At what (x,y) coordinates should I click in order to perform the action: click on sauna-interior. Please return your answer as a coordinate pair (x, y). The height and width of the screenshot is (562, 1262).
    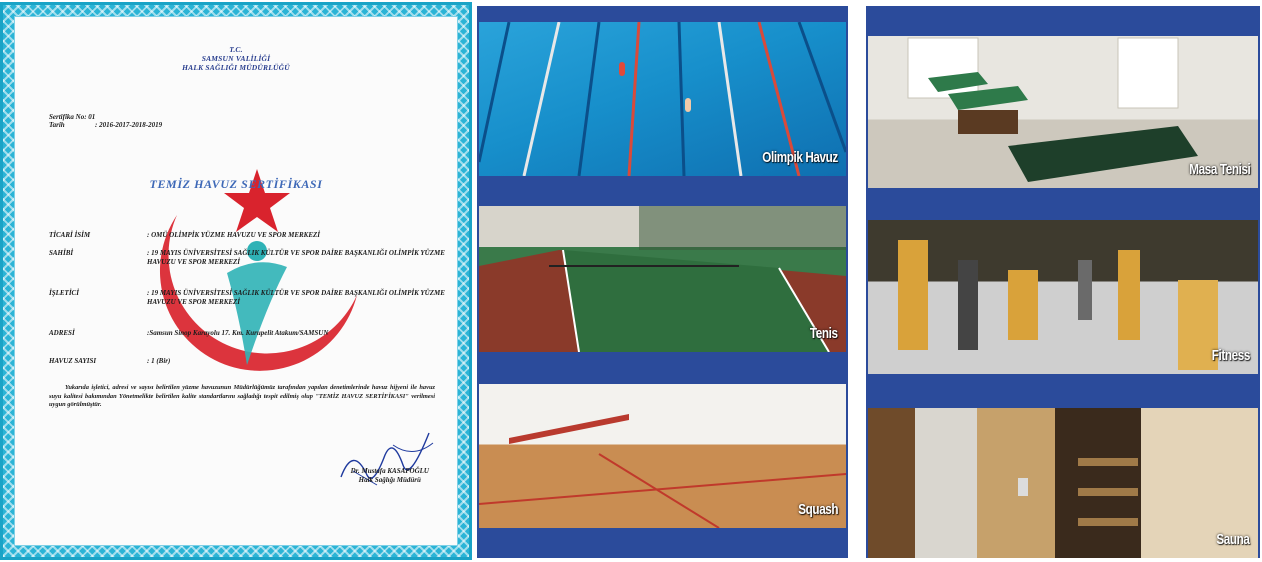
    Looking at the image, I should click on (1078, 492).